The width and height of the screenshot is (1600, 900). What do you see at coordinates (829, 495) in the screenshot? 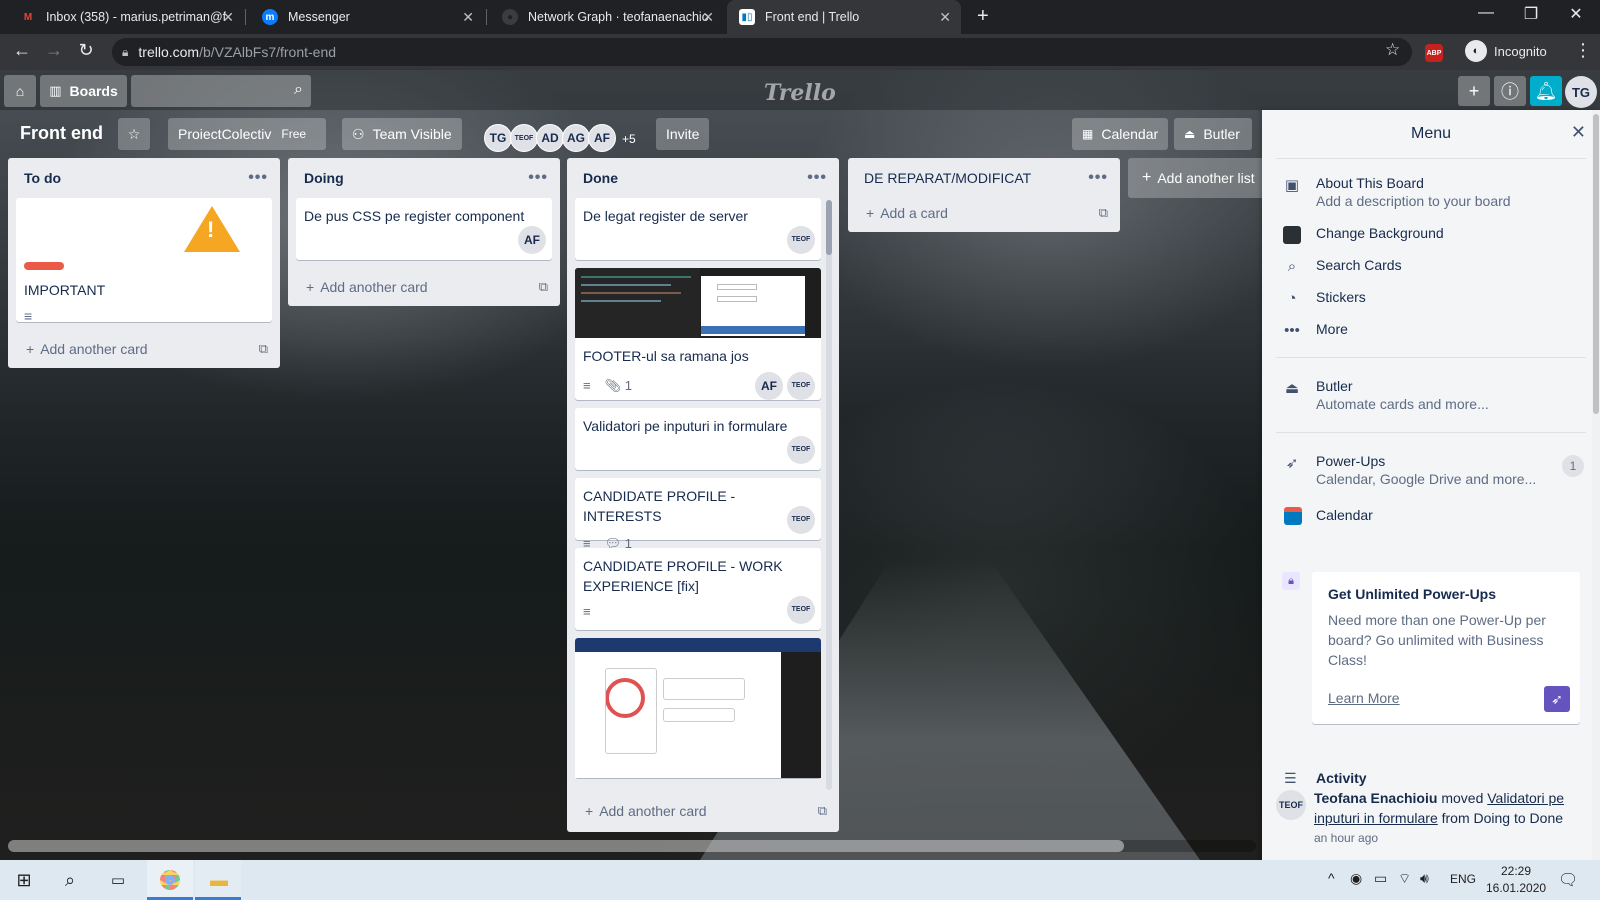
I see `list-scrollbar` at bounding box center [829, 495].